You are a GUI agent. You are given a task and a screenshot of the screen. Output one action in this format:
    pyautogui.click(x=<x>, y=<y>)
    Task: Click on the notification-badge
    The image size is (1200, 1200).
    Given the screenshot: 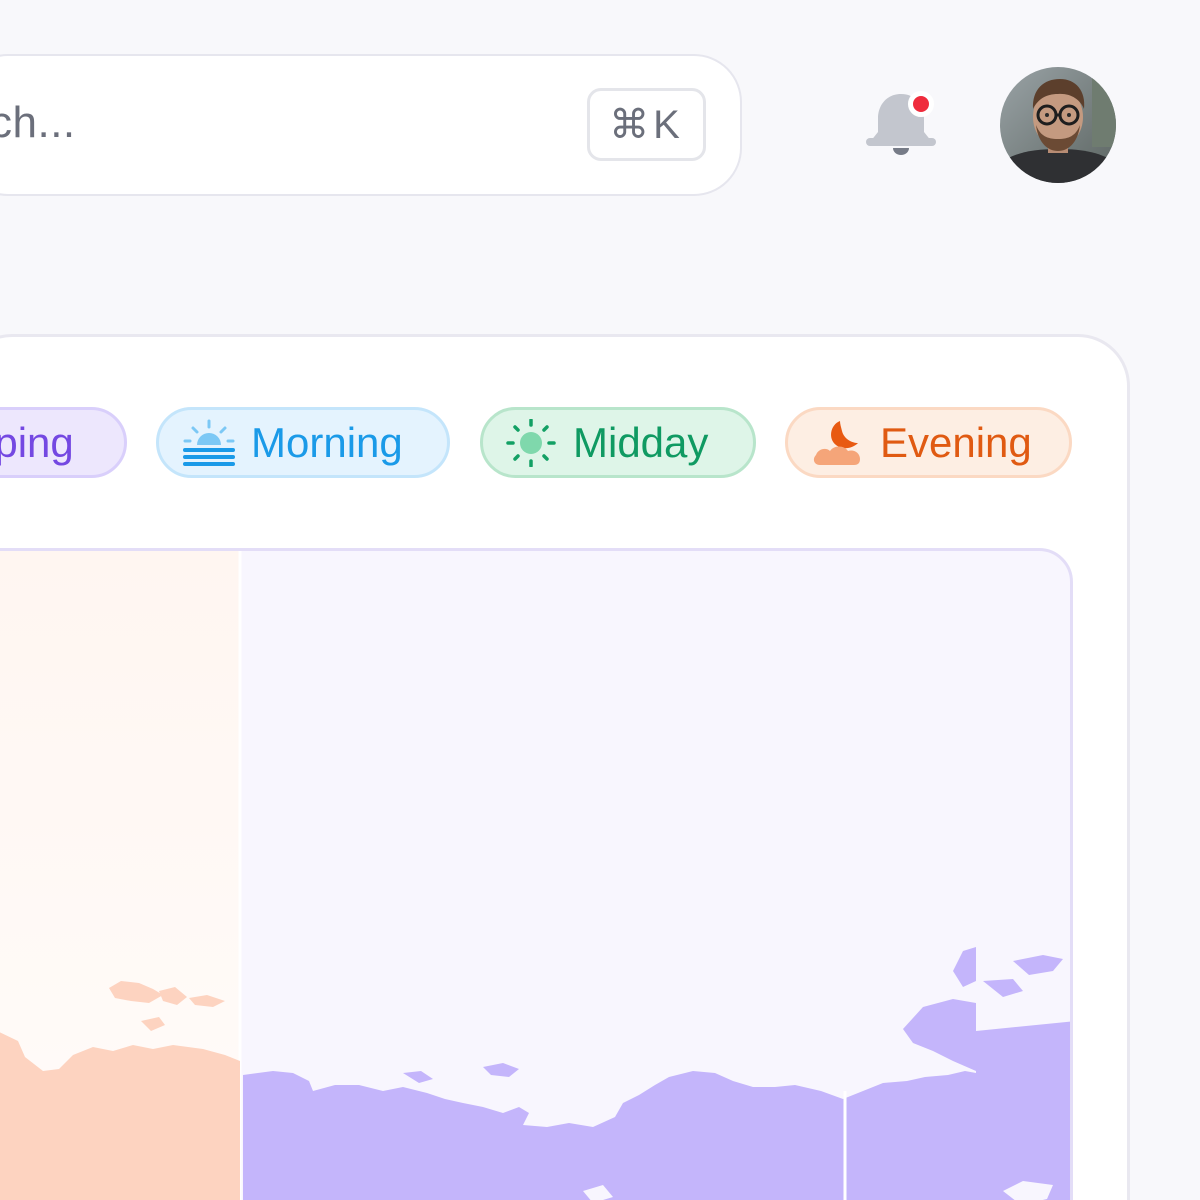 What is the action you would take?
    pyautogui.click(x=921, y=104)
    